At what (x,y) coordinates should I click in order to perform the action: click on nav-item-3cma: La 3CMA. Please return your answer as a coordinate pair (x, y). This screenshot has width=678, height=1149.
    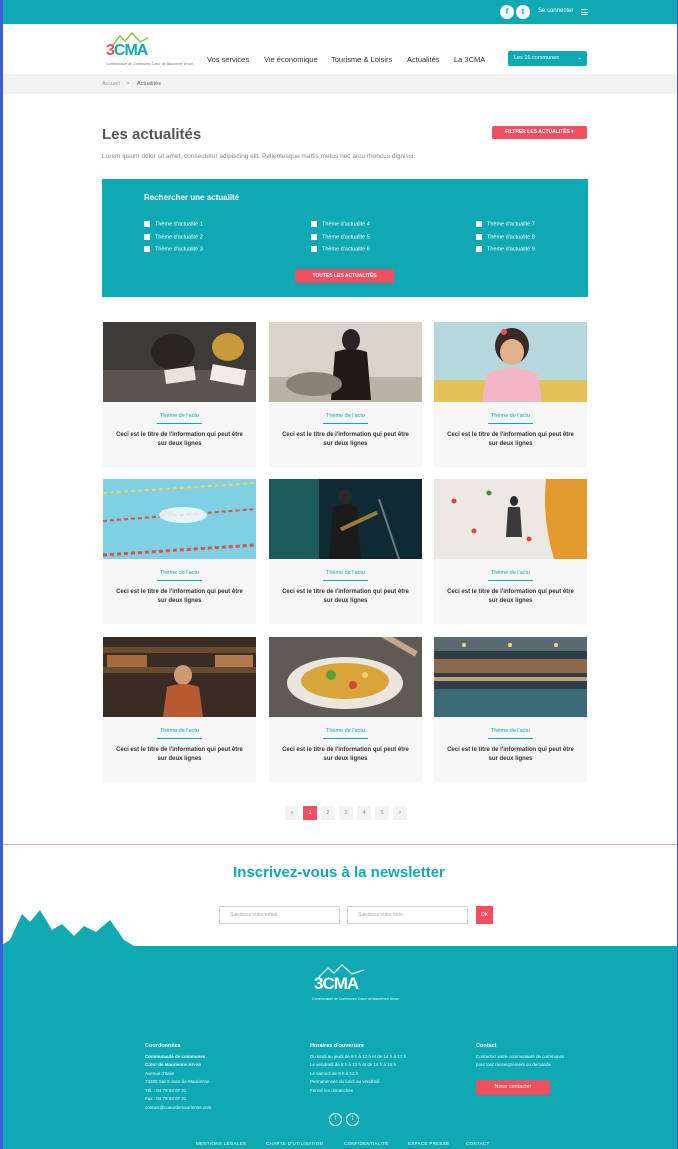
    Looking at the image, I should click on (469, 59).